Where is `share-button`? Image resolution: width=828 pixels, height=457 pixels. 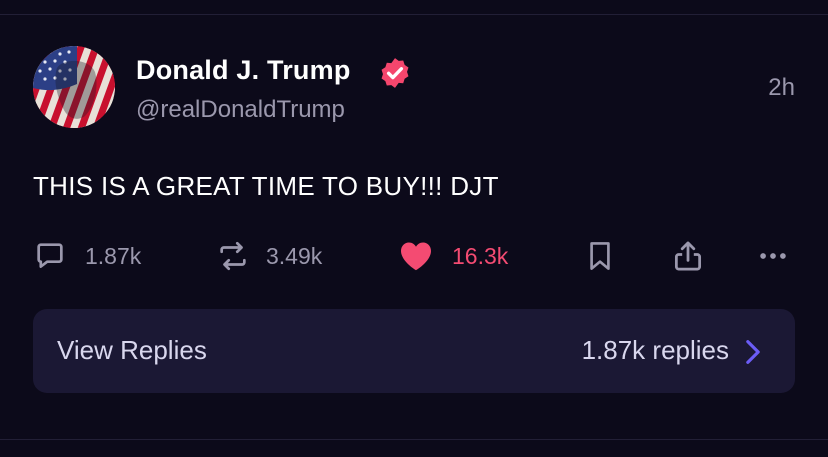 share-button is located at coordinates (688, 256).